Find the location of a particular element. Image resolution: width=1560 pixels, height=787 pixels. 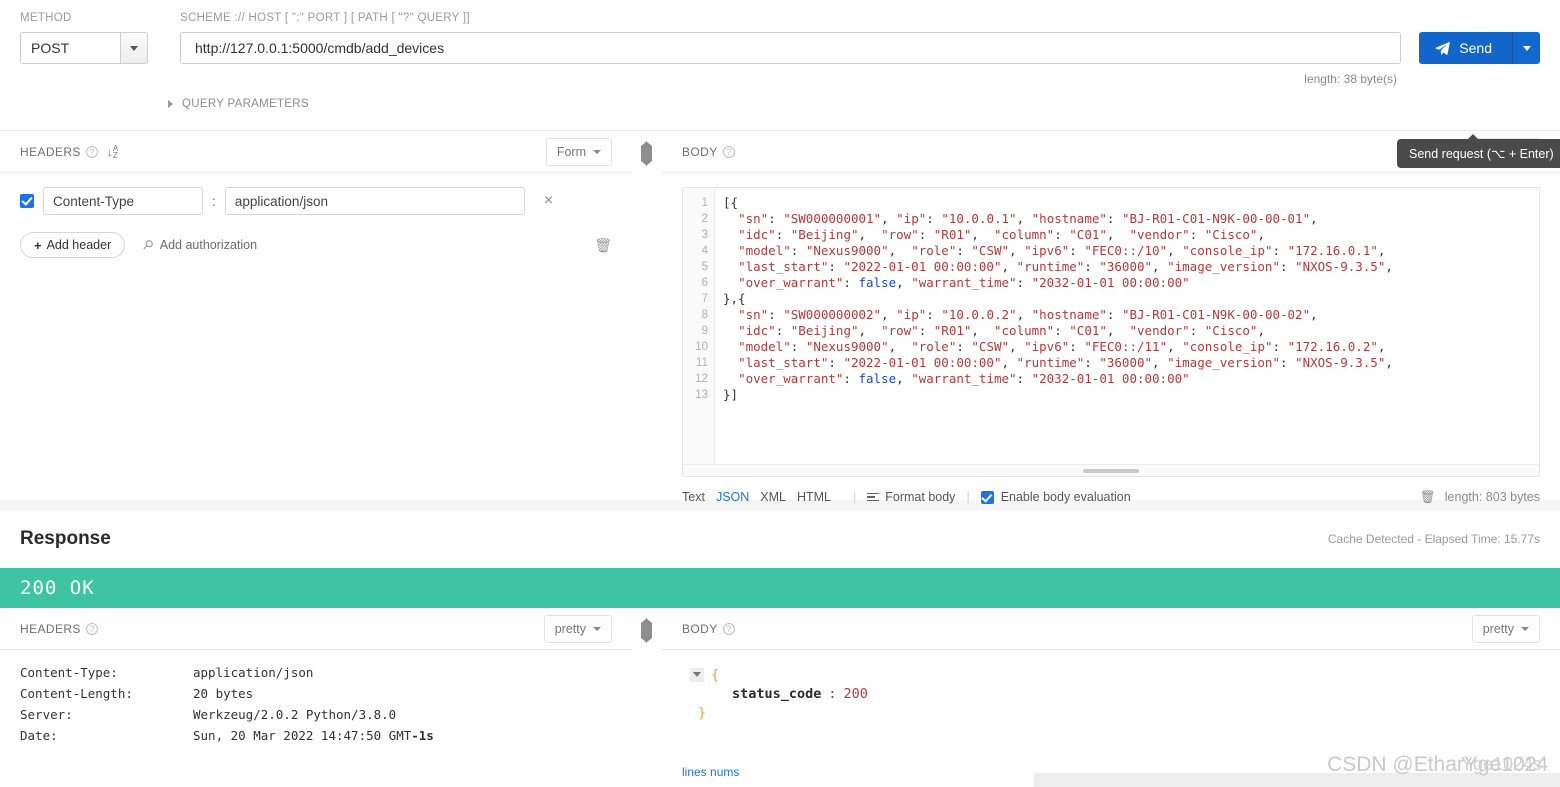

response-header-key: Content-Length: is located at coordinates (76, 693).